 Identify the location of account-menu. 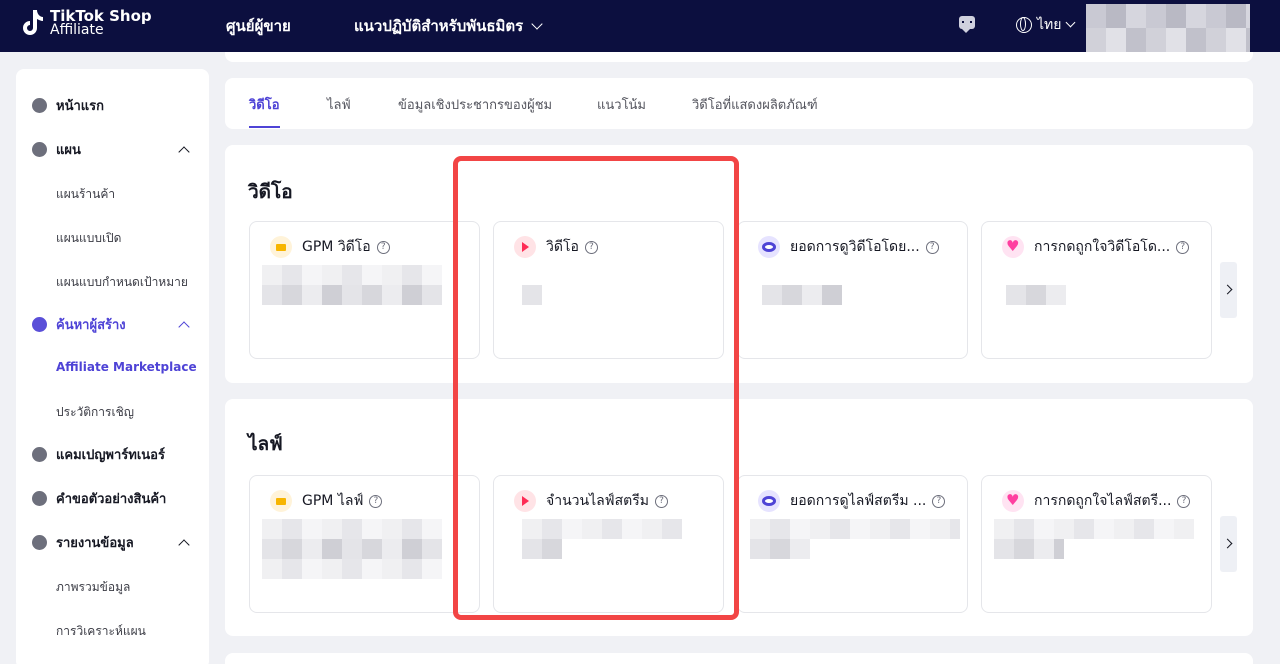
(1168, 28).